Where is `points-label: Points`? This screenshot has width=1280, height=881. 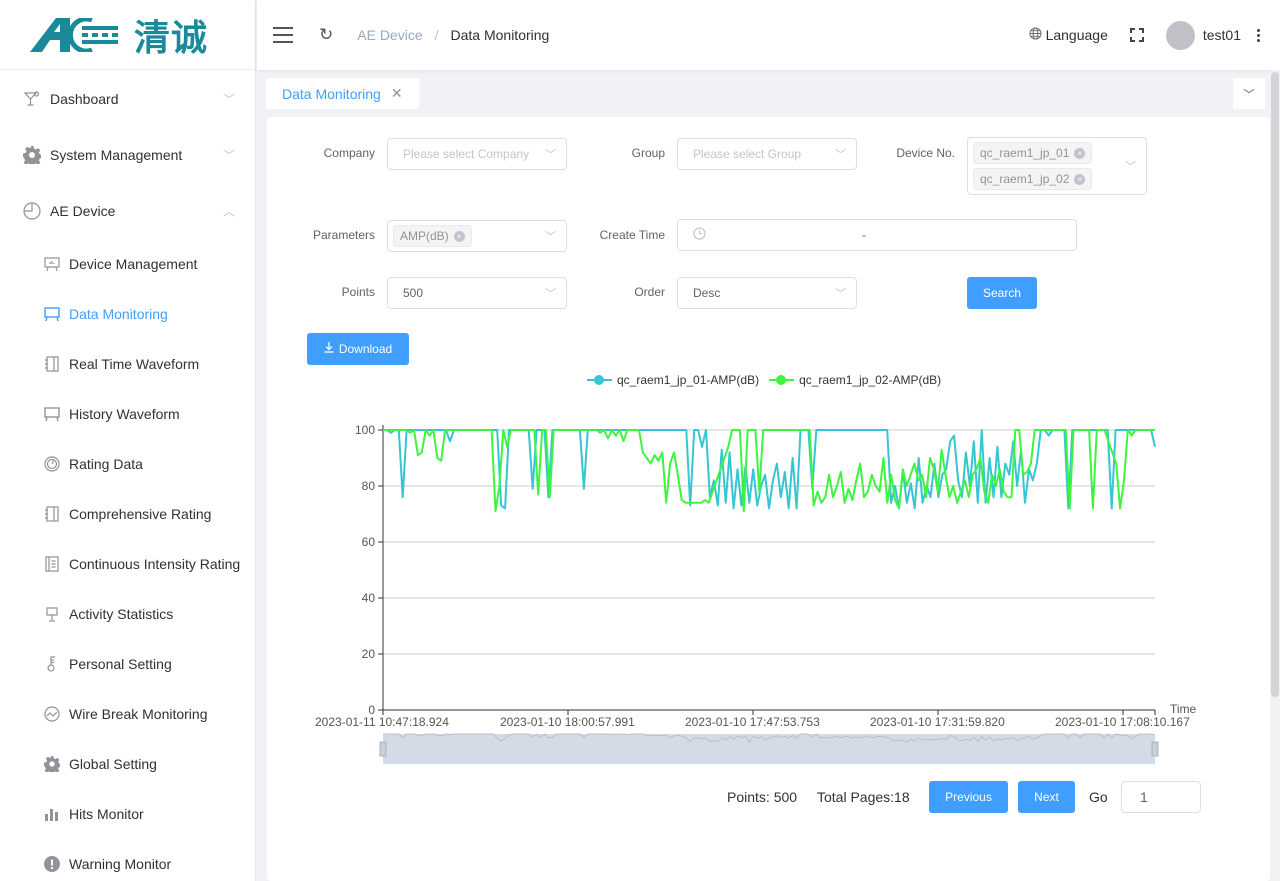
points-label: Points is located at coordinates (358, 292).